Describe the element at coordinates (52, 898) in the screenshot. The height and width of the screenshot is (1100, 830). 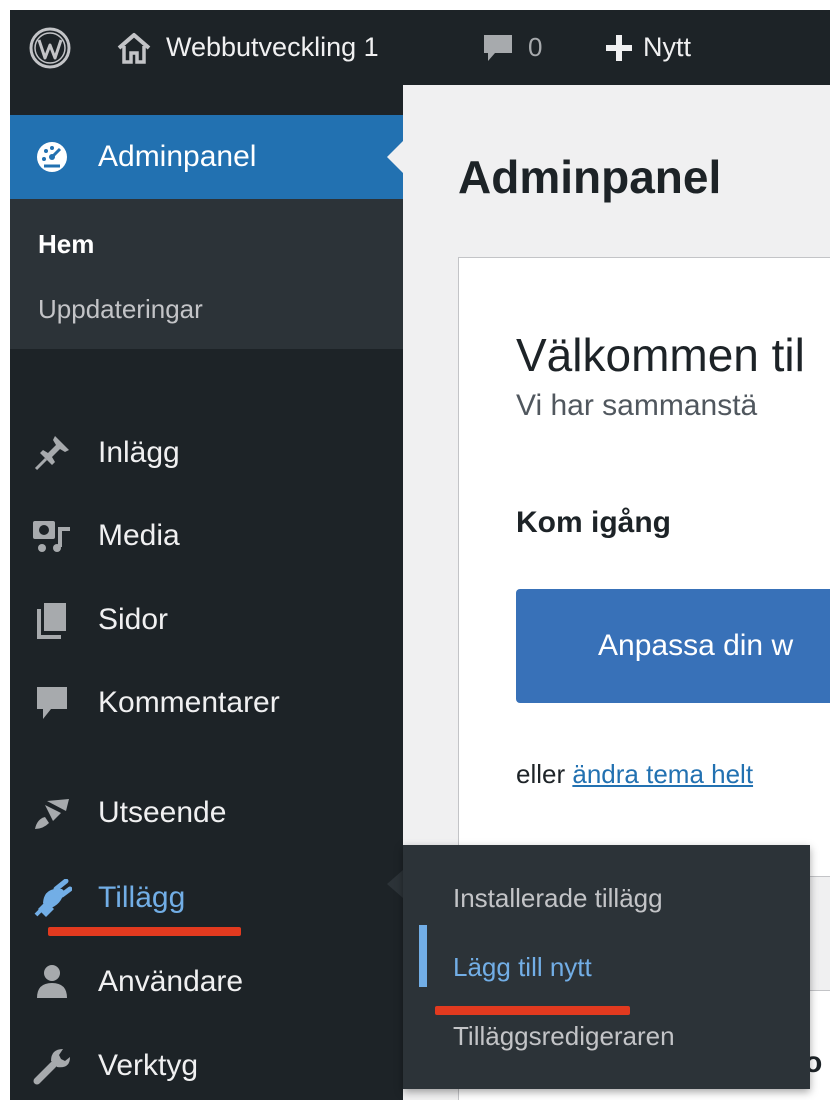
I see `plugin-icon` at that location.